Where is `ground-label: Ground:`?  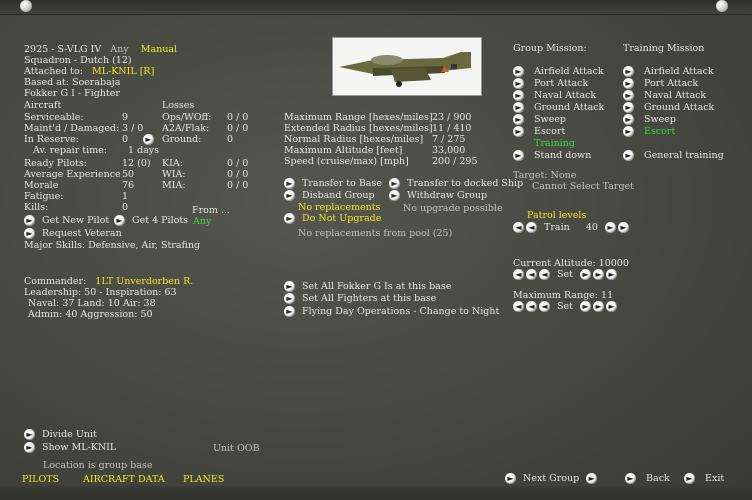 ground-label: Ground: is located at coordinates (182, 139).